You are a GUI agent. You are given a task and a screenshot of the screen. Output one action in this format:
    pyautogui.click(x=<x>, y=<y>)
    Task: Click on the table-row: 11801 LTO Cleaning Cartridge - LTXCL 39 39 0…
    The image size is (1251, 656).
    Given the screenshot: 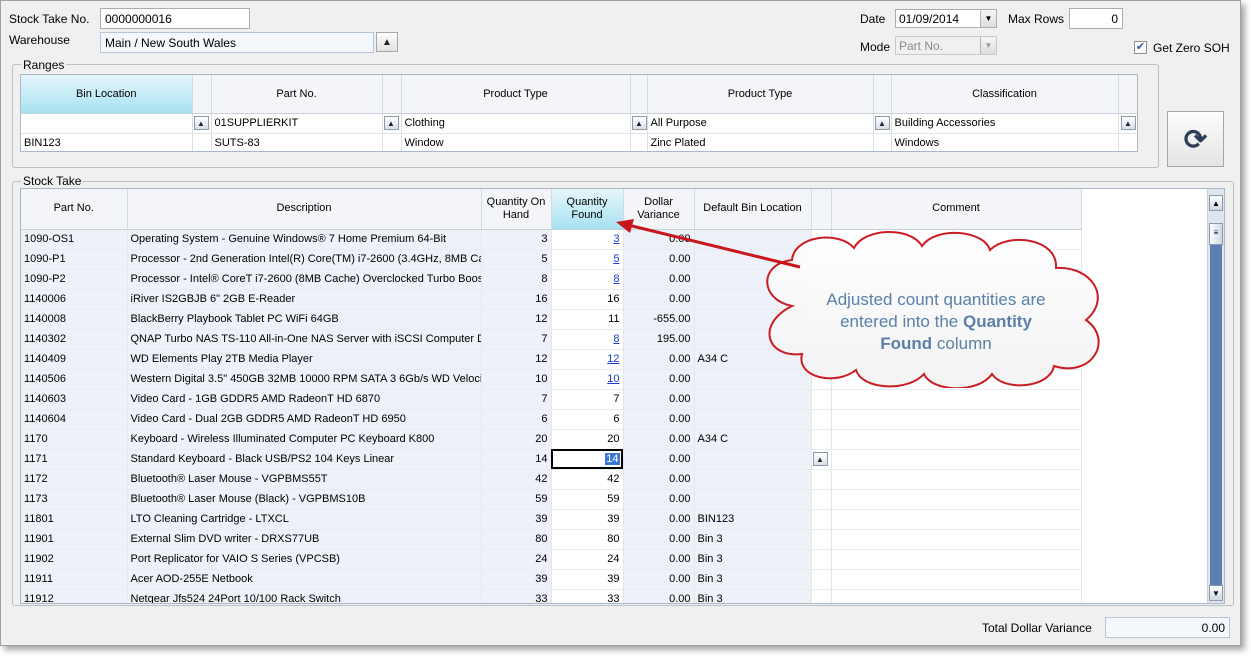 What is the action you would take?
    pyautogui.click(x=551, y=519)
    